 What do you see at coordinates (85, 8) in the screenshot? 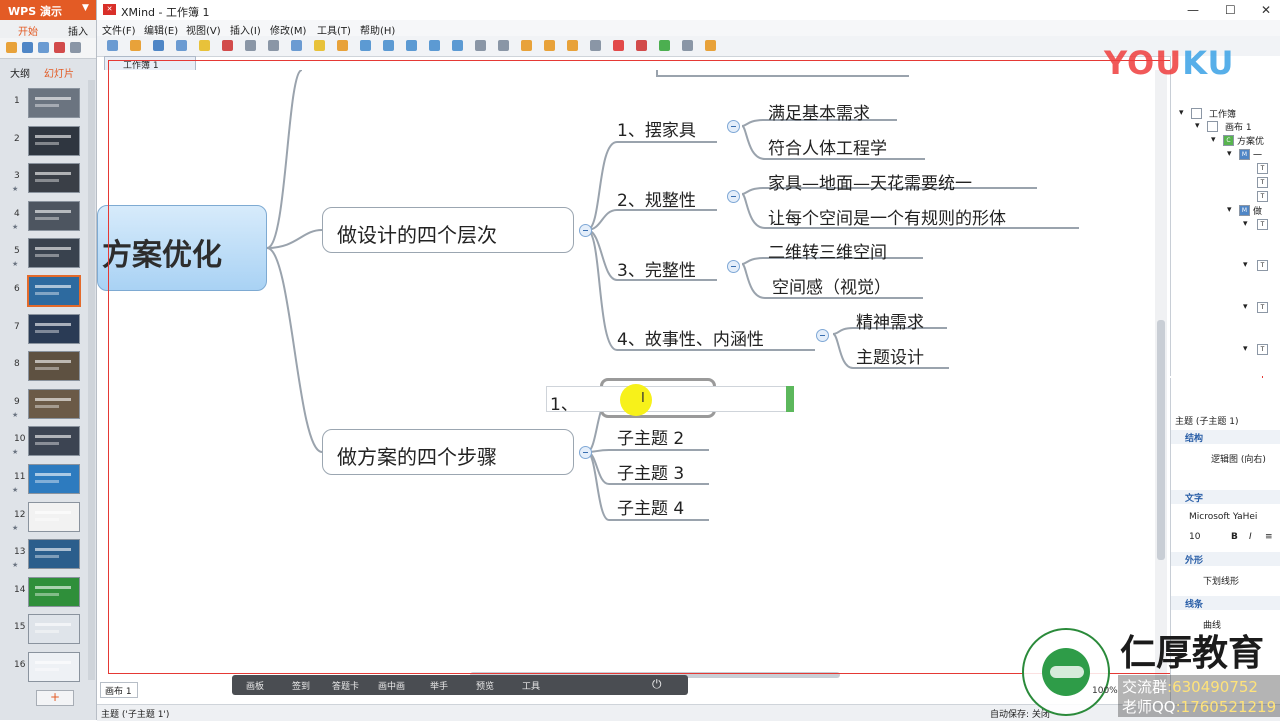
I see `chevron-down-icon: ▼` at bounding box center [85, 8].